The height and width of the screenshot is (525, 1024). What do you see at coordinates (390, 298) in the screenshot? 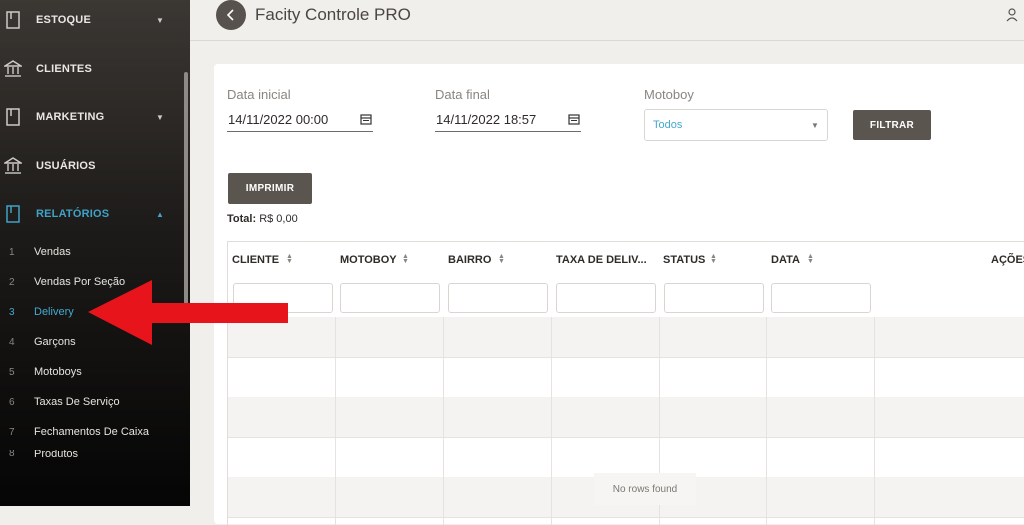
I see `filter-input-motoboy` at bounding box center [390, 298].